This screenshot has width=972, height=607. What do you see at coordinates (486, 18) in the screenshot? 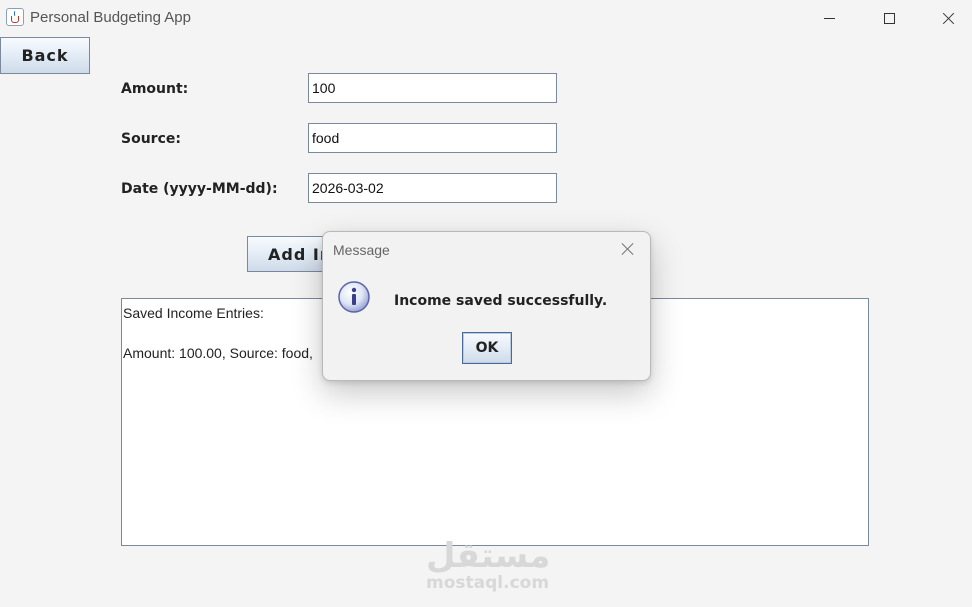
I see `title-bar: Personal Budgeting App` at bounding box center [486, 18].